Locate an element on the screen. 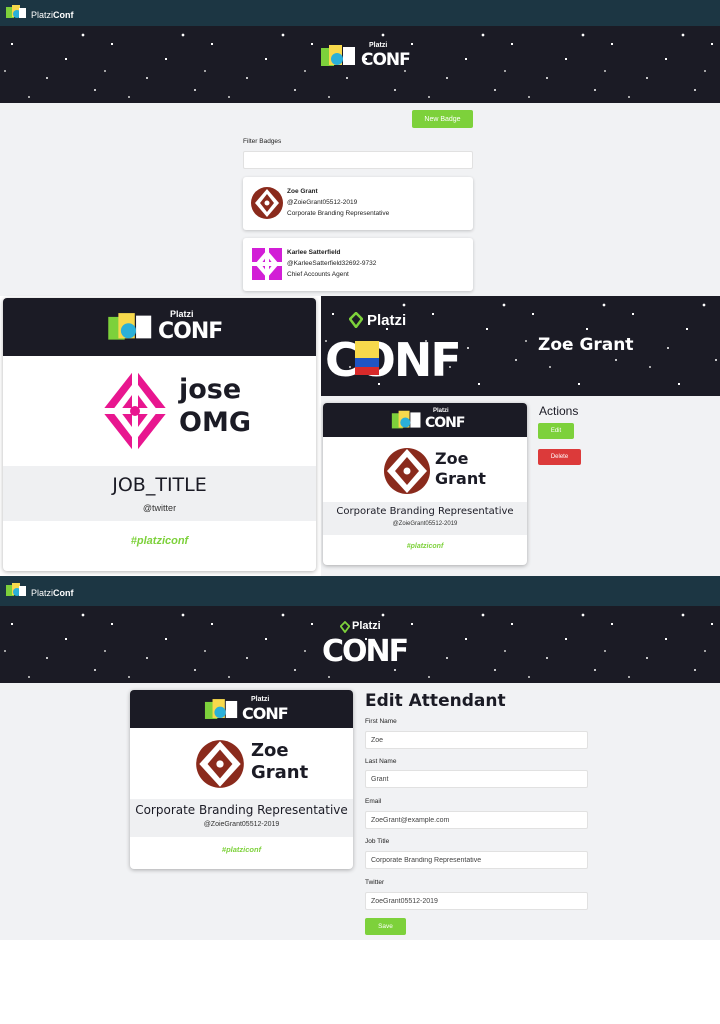 This screenshot has height=1024, width=720. badge-first-name: jose is located at coordinates (210, 389).